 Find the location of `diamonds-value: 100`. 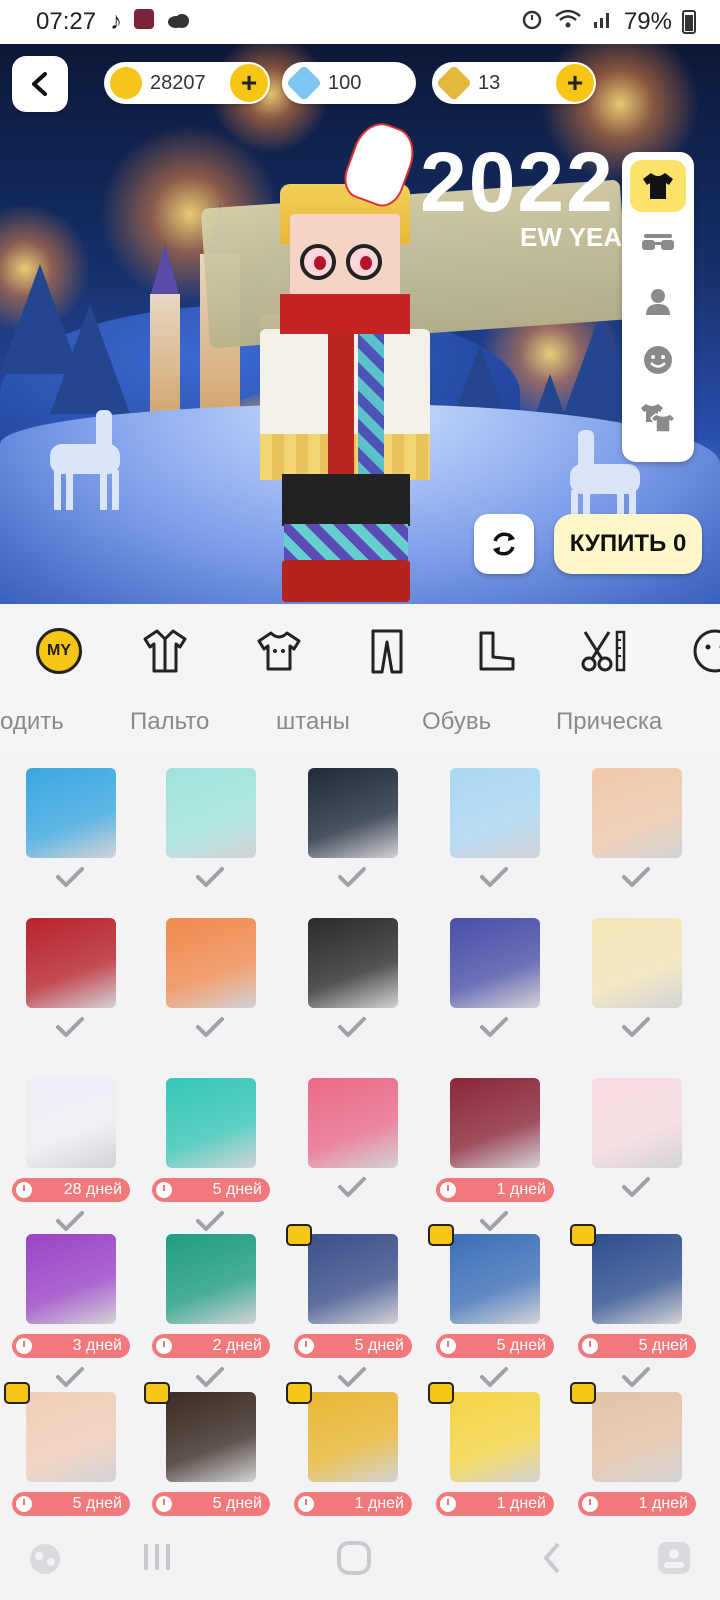

diamonds-value: 100 is located at coordinates (345, 82).